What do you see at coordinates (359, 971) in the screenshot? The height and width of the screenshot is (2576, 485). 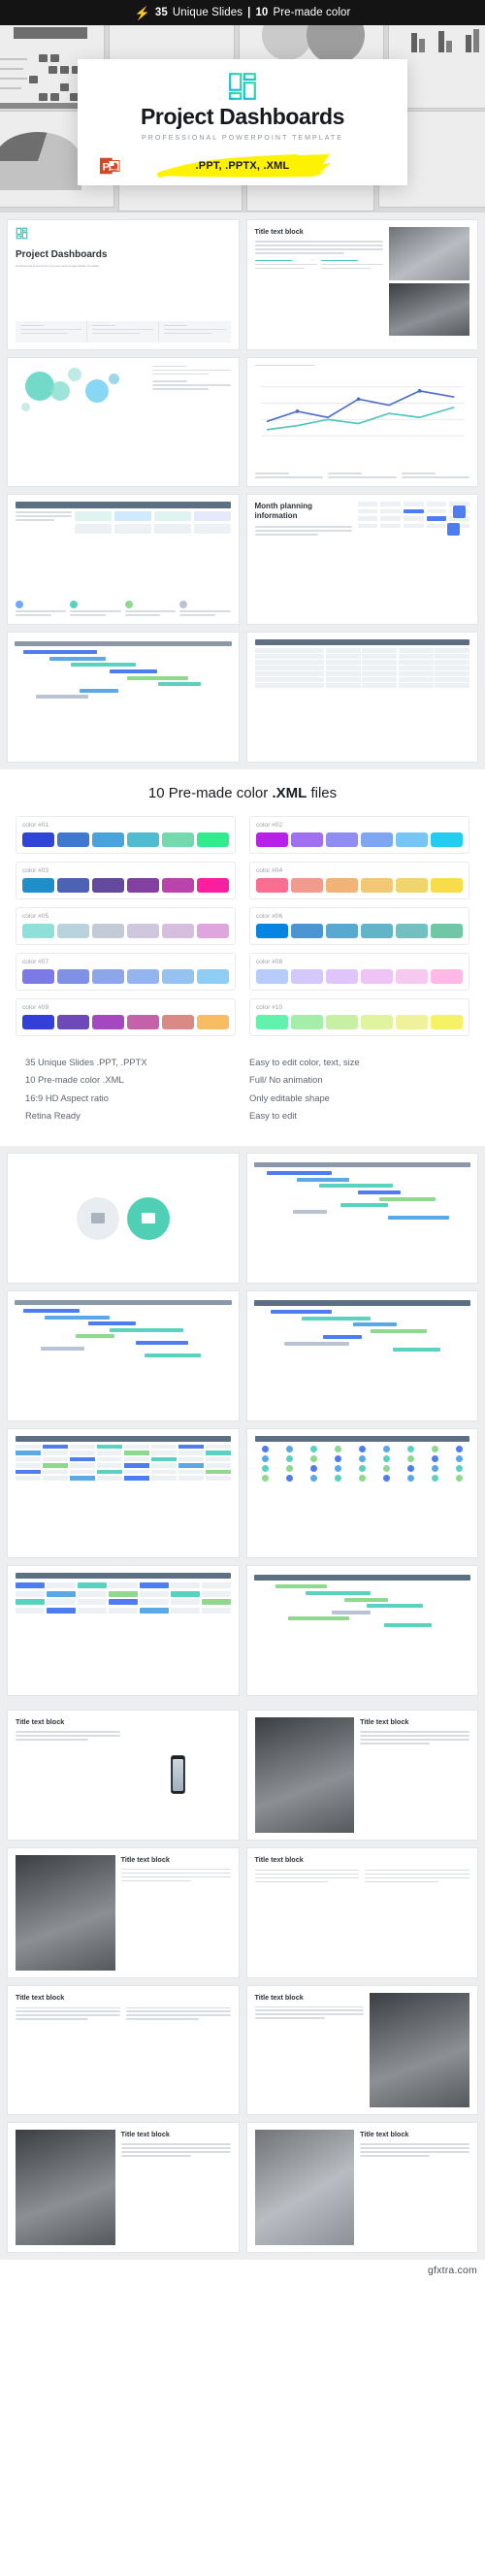 I see `palette-card: color #08` at bounding box center [359, 971].